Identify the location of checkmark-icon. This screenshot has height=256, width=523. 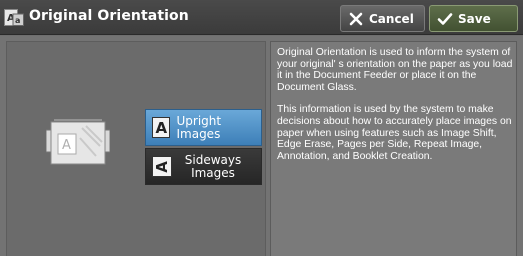
(445, 18).